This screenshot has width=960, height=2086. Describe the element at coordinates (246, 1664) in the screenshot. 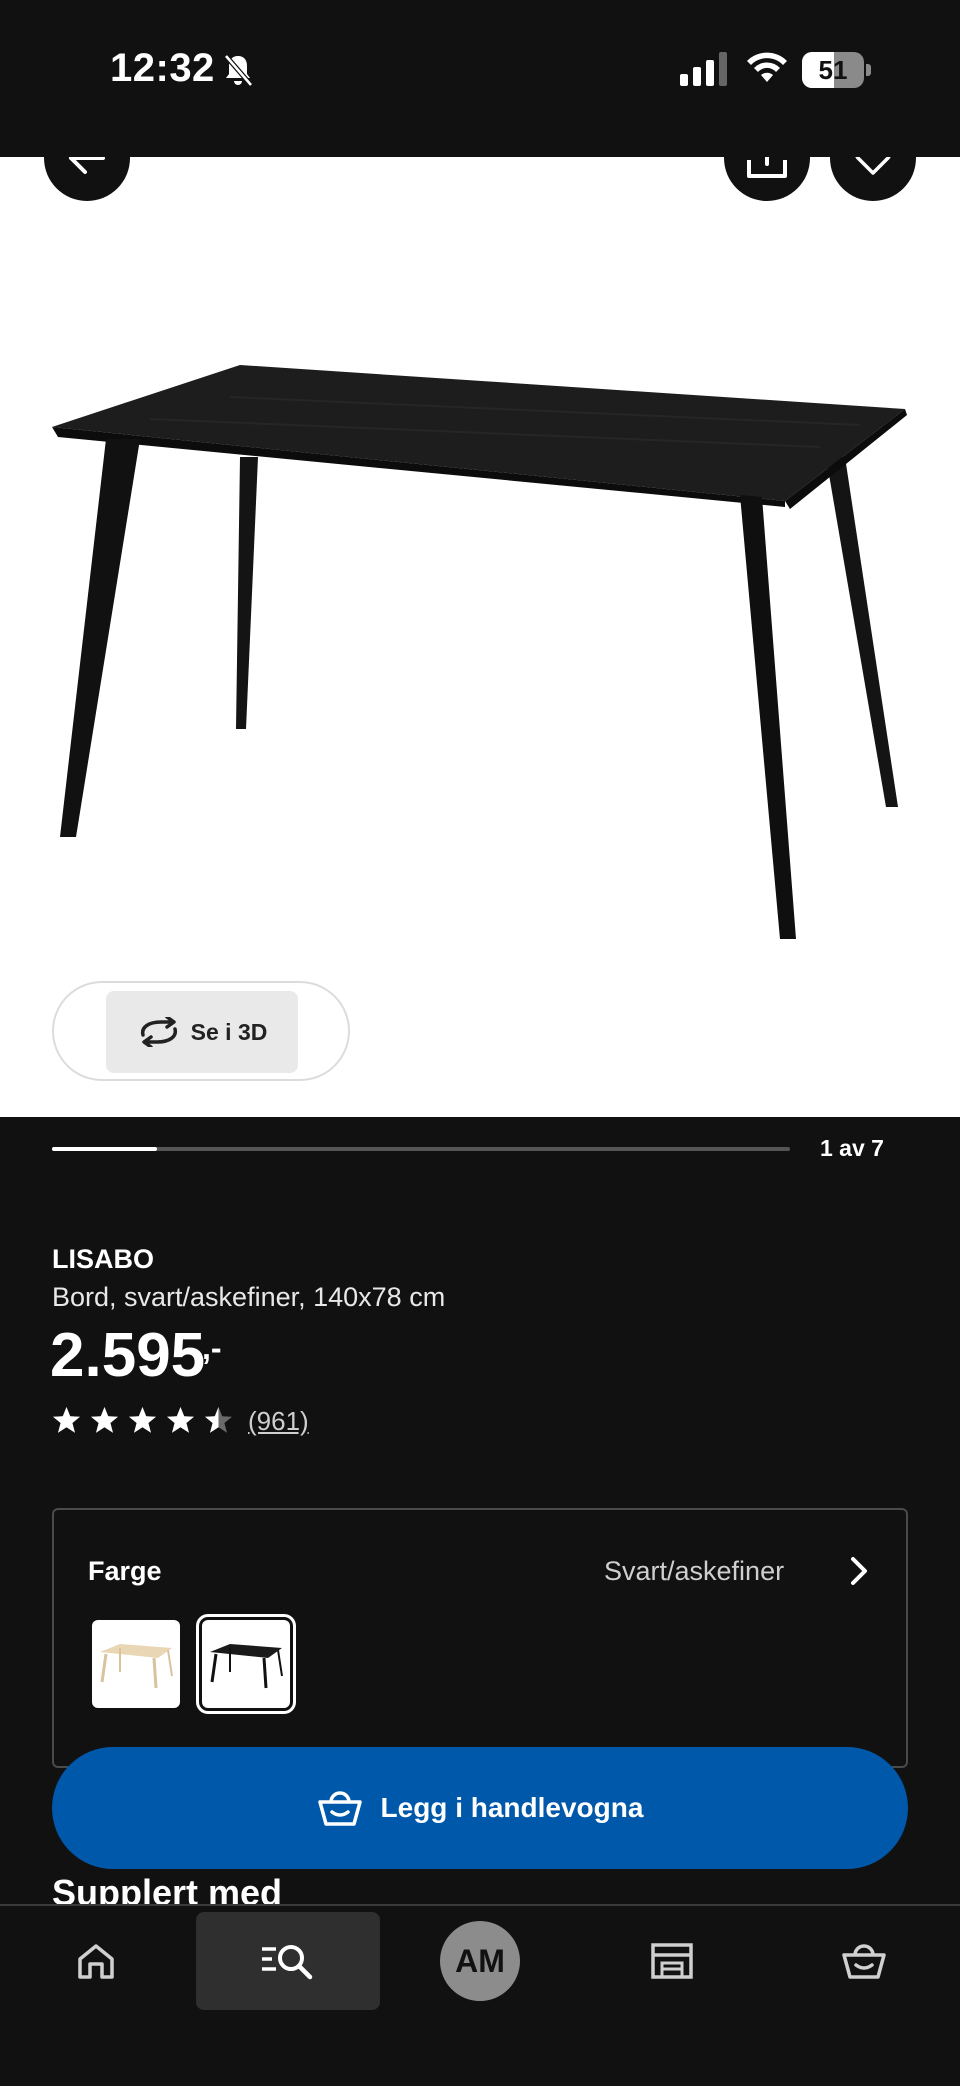

I see `black-table-swatch` at that location.